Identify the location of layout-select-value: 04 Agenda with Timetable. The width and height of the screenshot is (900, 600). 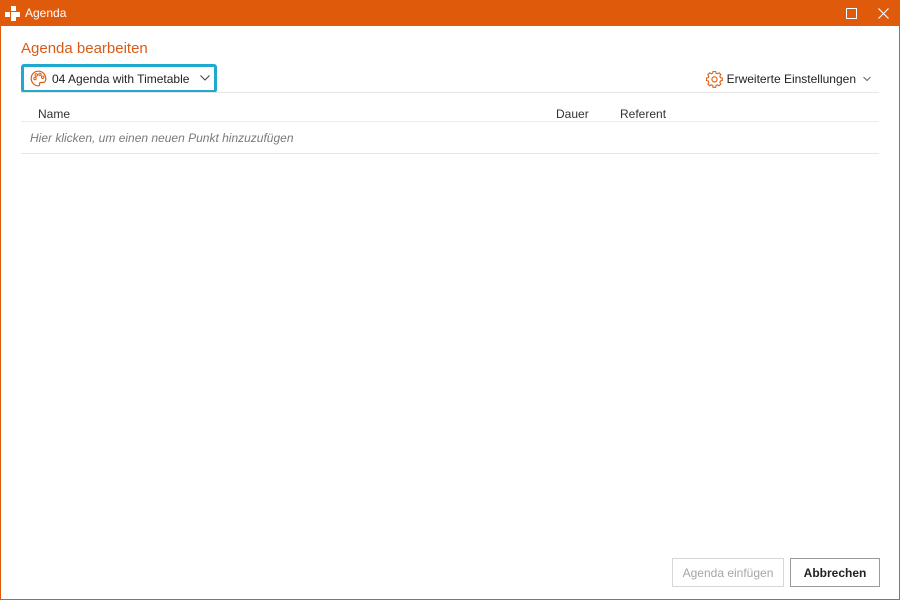
(121, 79).